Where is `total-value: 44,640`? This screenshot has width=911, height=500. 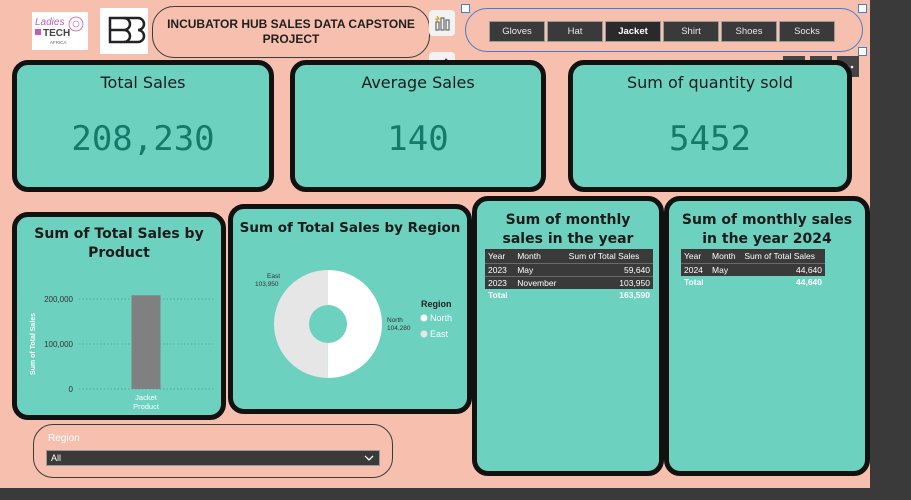 total-value: 44,640 is located at coordinates (809, 282).